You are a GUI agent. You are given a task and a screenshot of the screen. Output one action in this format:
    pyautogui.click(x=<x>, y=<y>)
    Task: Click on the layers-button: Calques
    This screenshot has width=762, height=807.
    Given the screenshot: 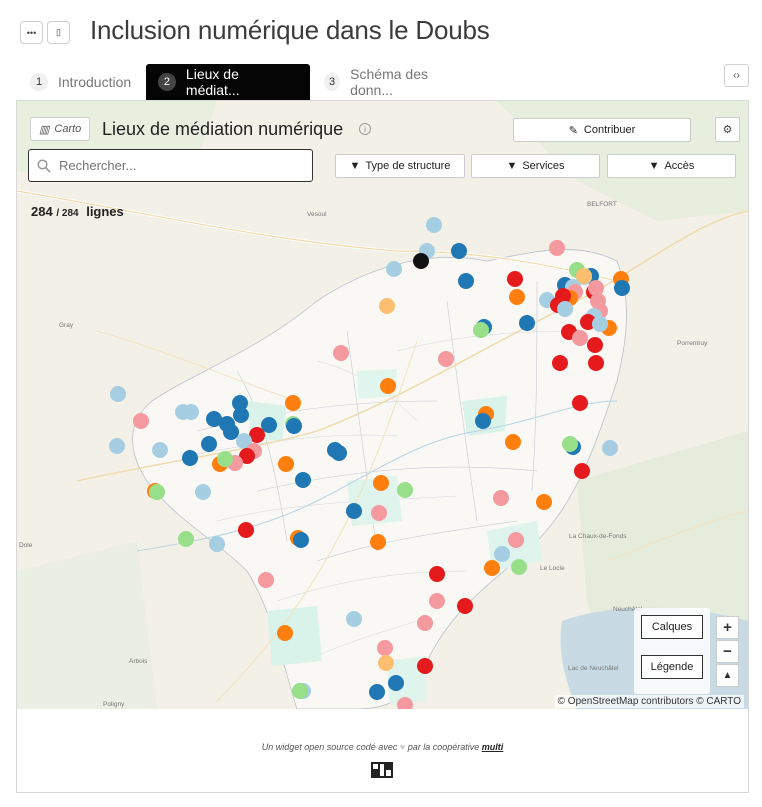 What is the action you would take?
    pyautogui.click(x=672, y=627)
    